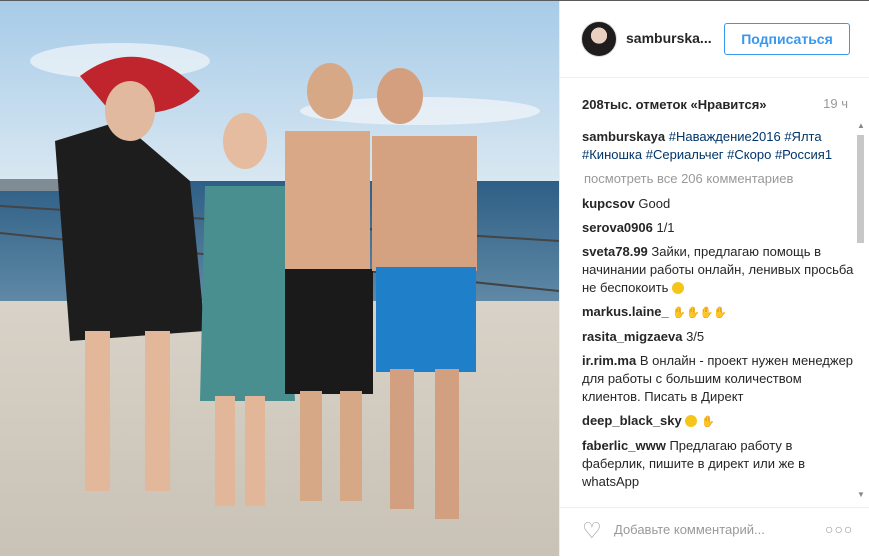 The image size is (869, 557). Describe the element at coordinates (720, 179) in the screenshot. I see `view-all-comments: посмотреть все 206 комментариев` at that location.